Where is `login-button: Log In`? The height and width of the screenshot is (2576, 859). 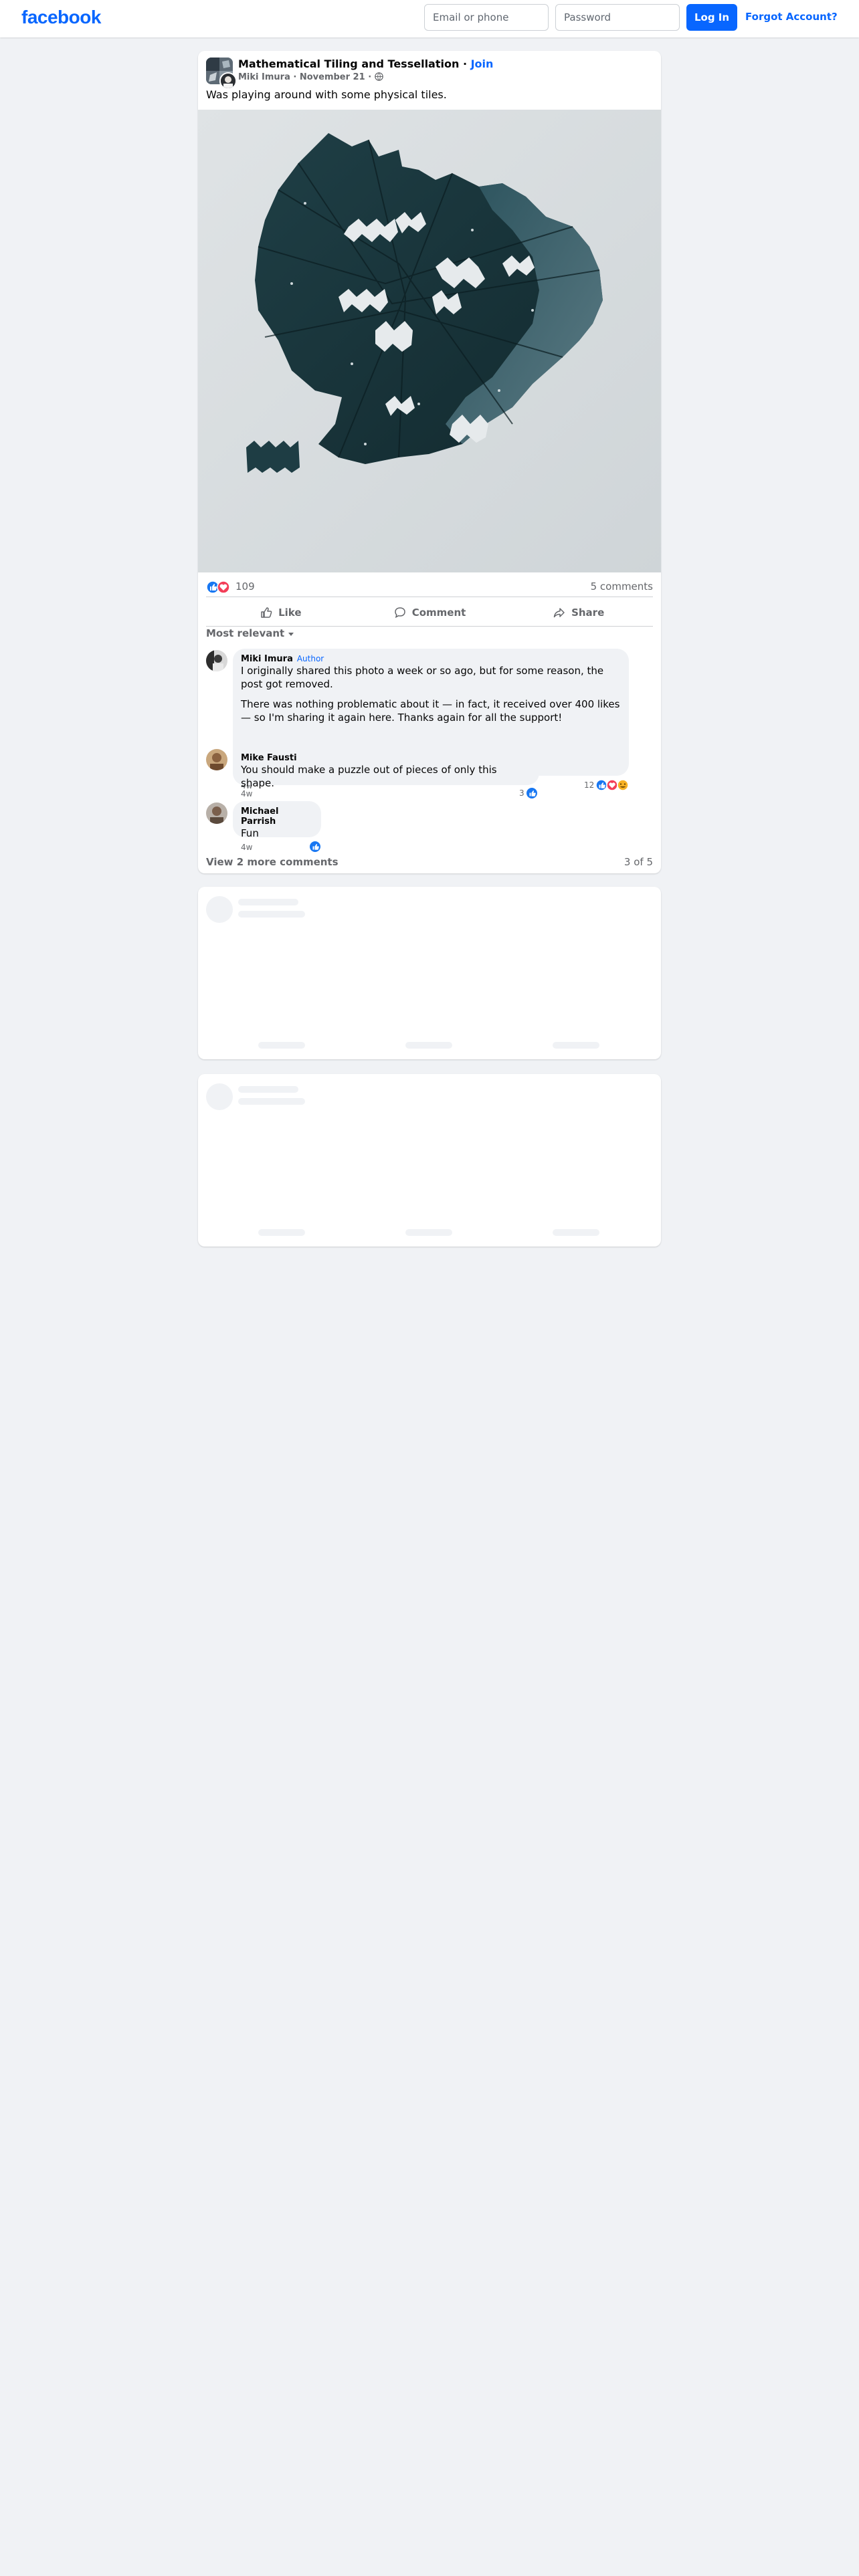
login-button: Log In is located at coordinates (711, 17).